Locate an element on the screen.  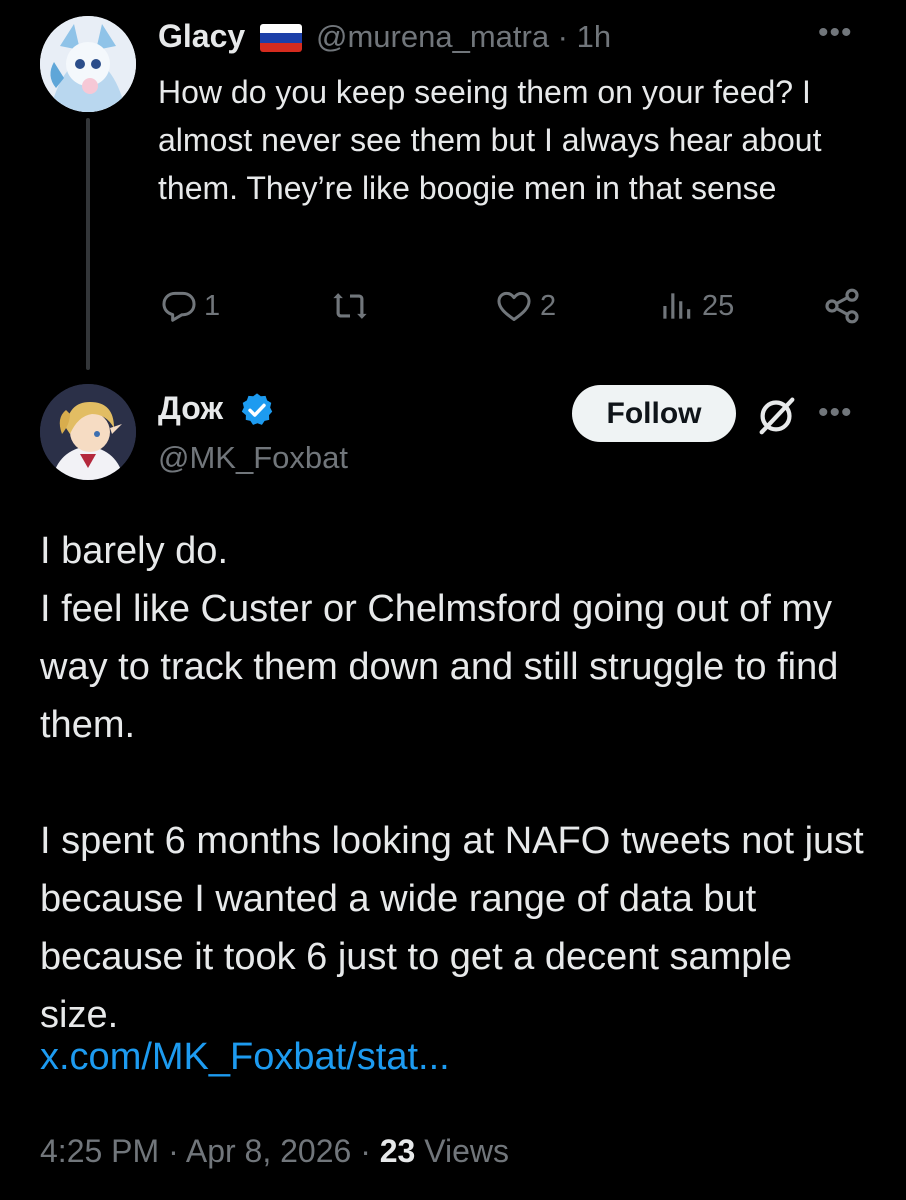
heart-icon is located at coordinates (514, 306).